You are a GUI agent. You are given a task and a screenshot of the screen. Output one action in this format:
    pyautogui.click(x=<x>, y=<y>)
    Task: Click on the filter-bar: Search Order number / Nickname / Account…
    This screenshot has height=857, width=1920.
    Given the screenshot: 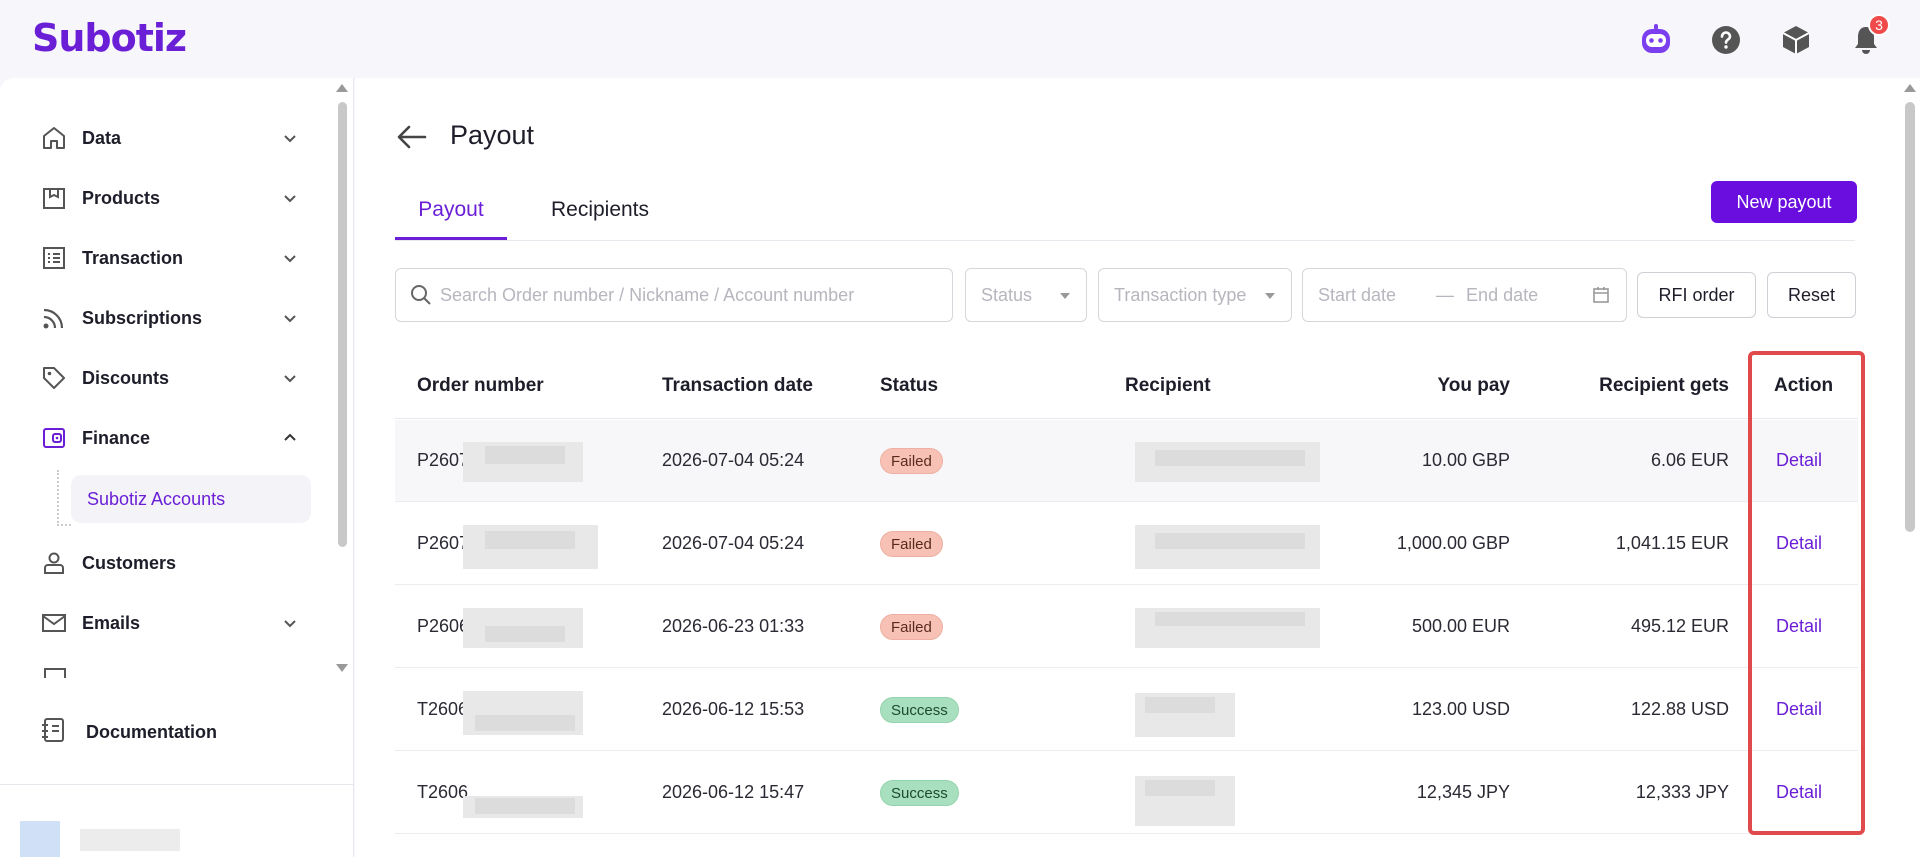 What is the action you would take?
    pyautogui.click(x=1130, y=295)
    